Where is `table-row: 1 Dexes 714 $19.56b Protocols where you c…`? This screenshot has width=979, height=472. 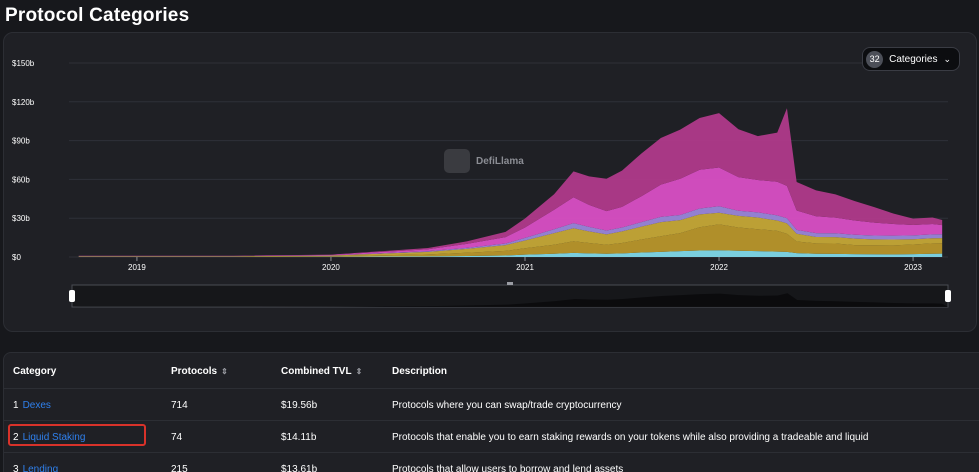
table-row: 1 Dexes 714 $19.56b Protocols where you c… is located at coordinates (491, 404).